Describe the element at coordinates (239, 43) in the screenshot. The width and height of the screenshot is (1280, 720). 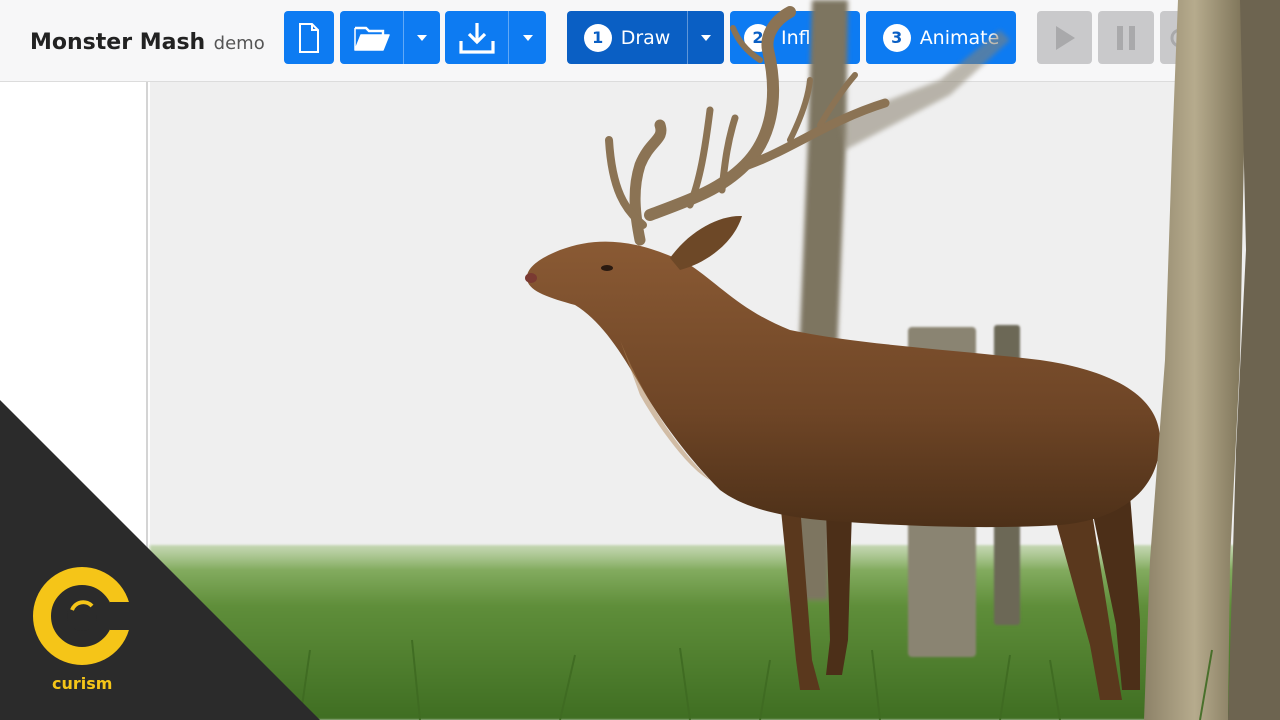
I see `app-subtitle: demo` at that location.